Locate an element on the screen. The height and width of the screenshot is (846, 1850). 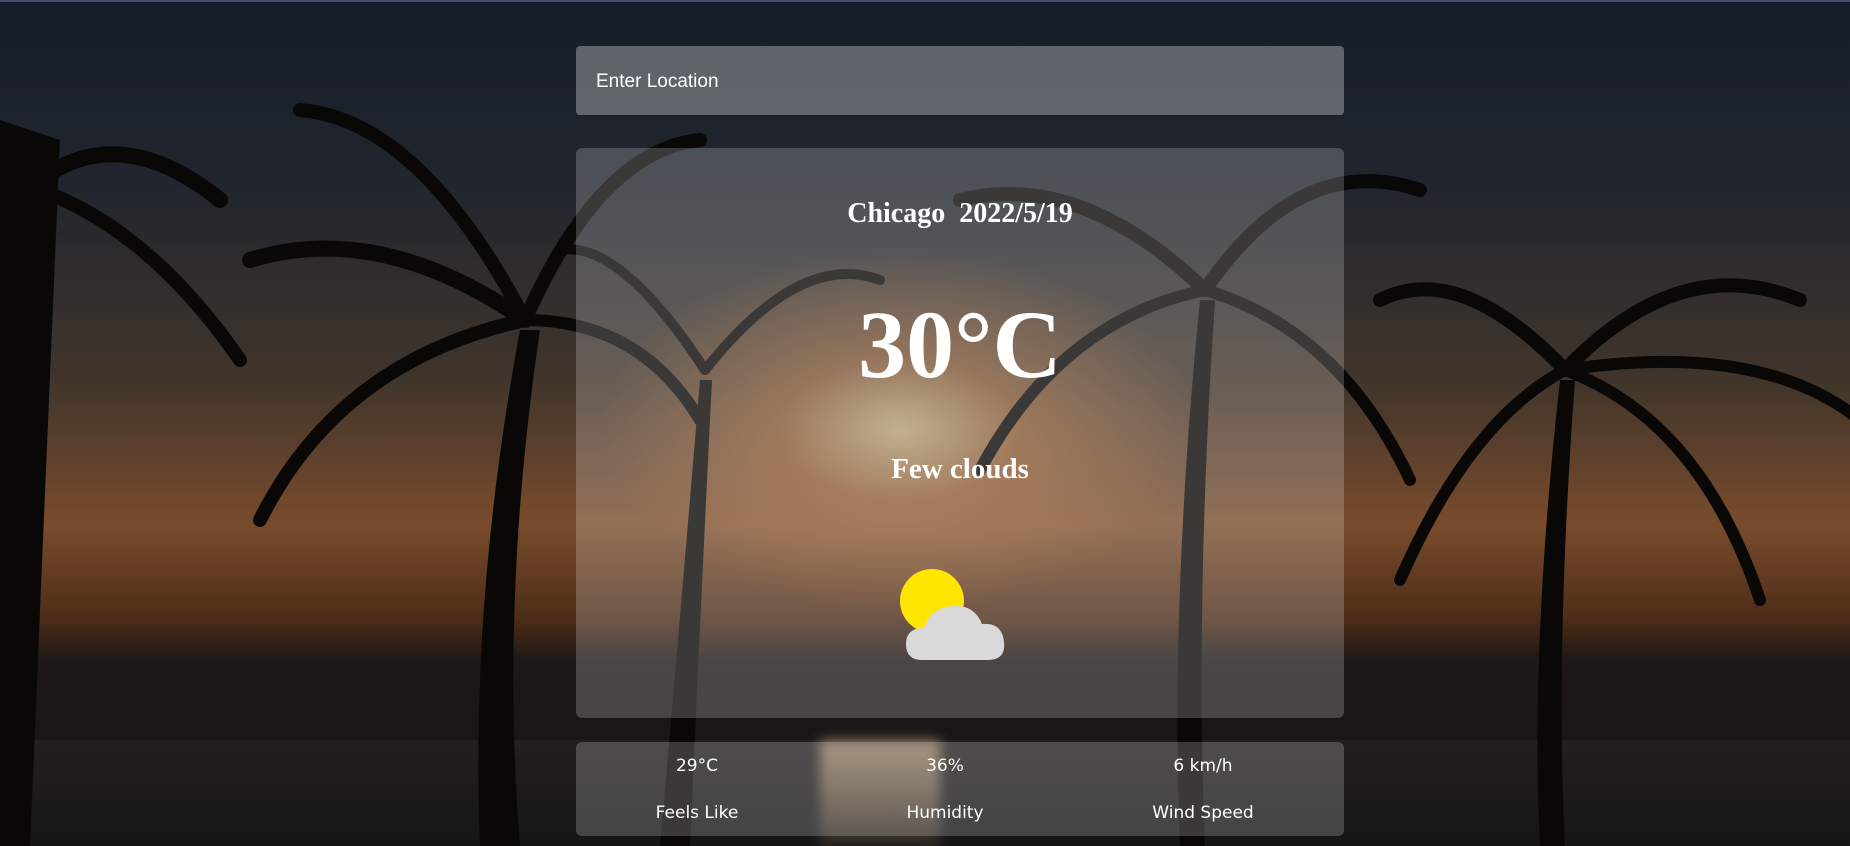
humidity-value: 36% is located at coordinates (945, 766).